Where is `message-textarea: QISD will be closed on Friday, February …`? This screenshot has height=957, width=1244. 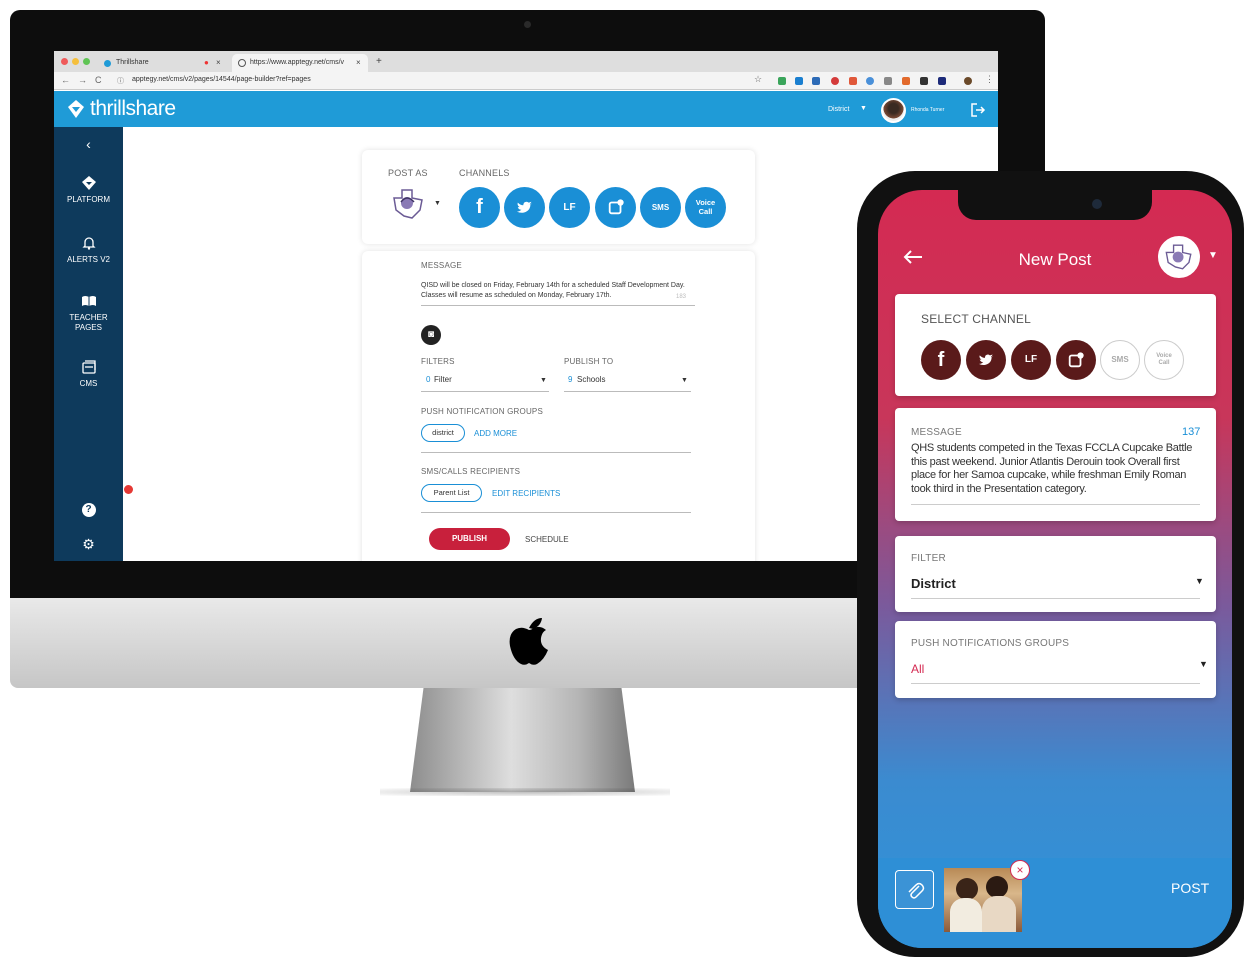
message-textarea: QISD will be closed on Friday, February … is located at coordinates (557, 291).